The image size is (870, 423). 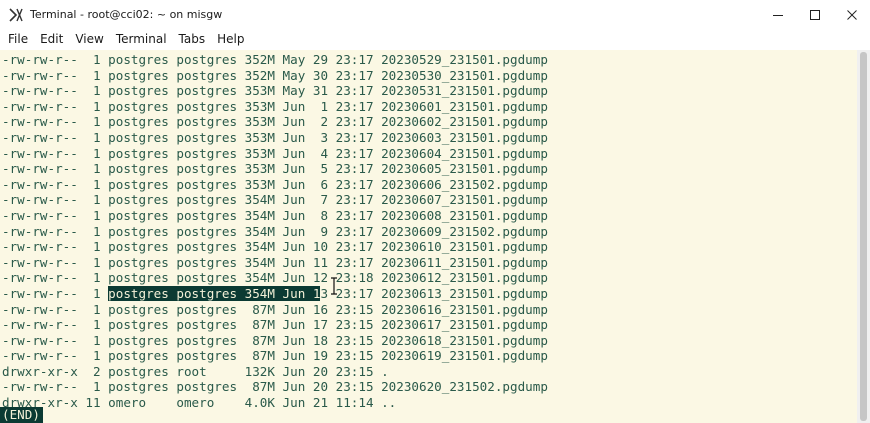 I want to click on maximize-button, so click(x=814, y=14).